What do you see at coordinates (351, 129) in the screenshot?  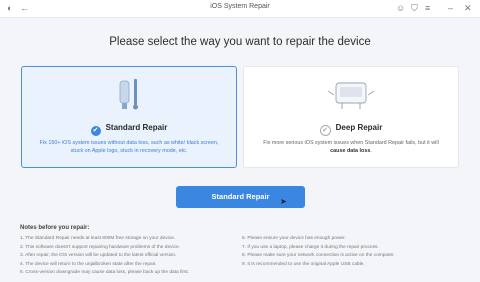 I see `deep-repair-title: ✔ Deep Repair` at bounding box center [351, 129].